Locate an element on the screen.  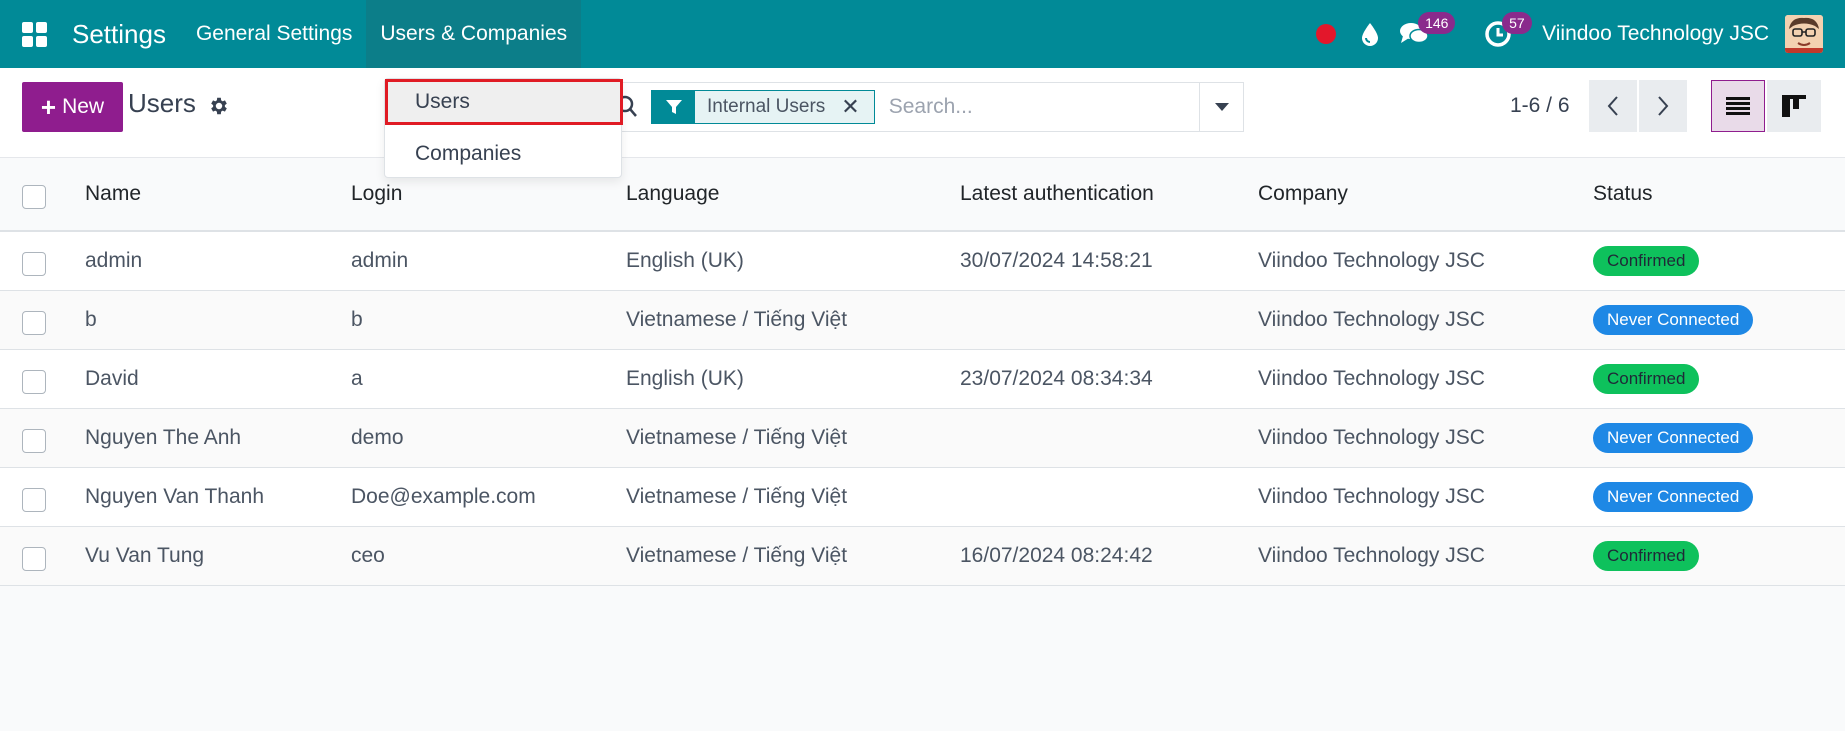
menu-general-settings: General Settings is located at coordinates (274, 34).